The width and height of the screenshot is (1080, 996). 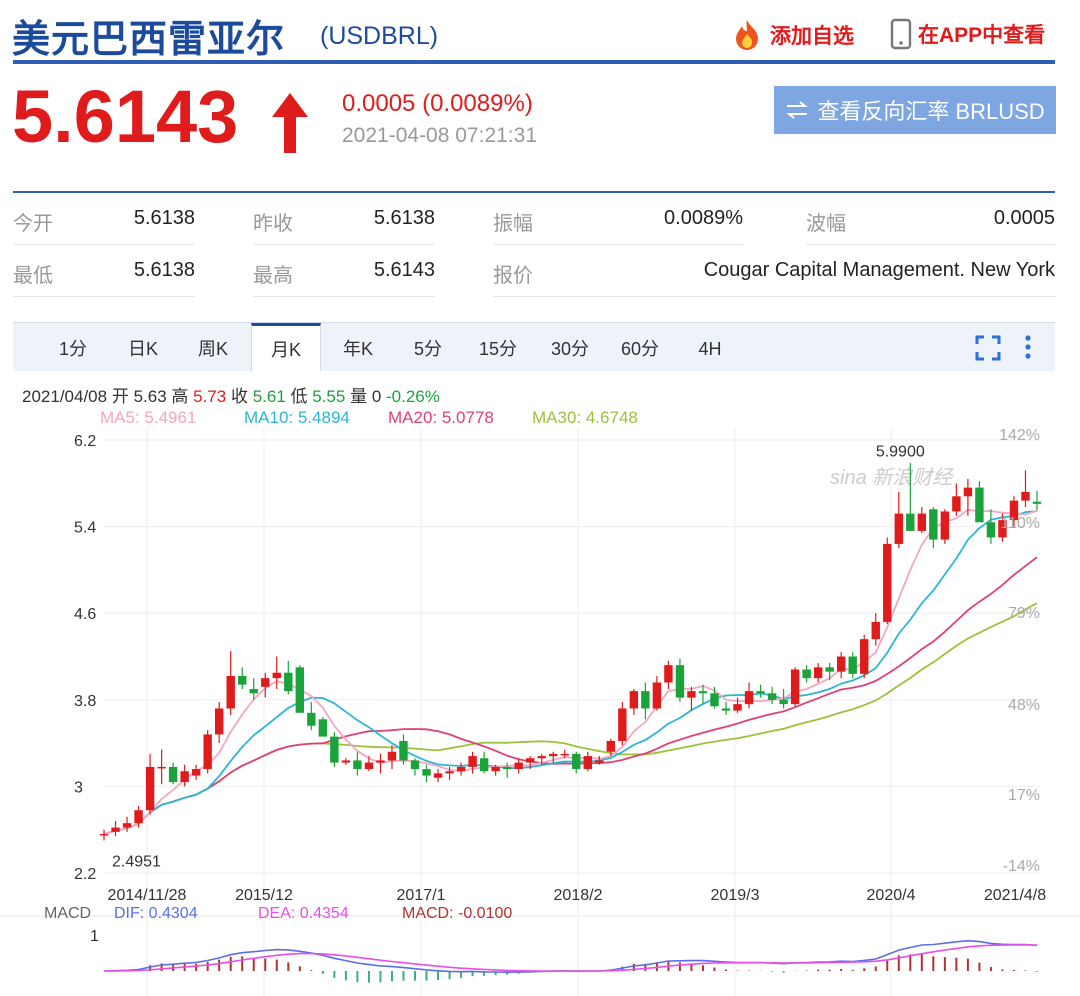 I want to click on stat-quote-label: 报价, so click(x=513, y=276).